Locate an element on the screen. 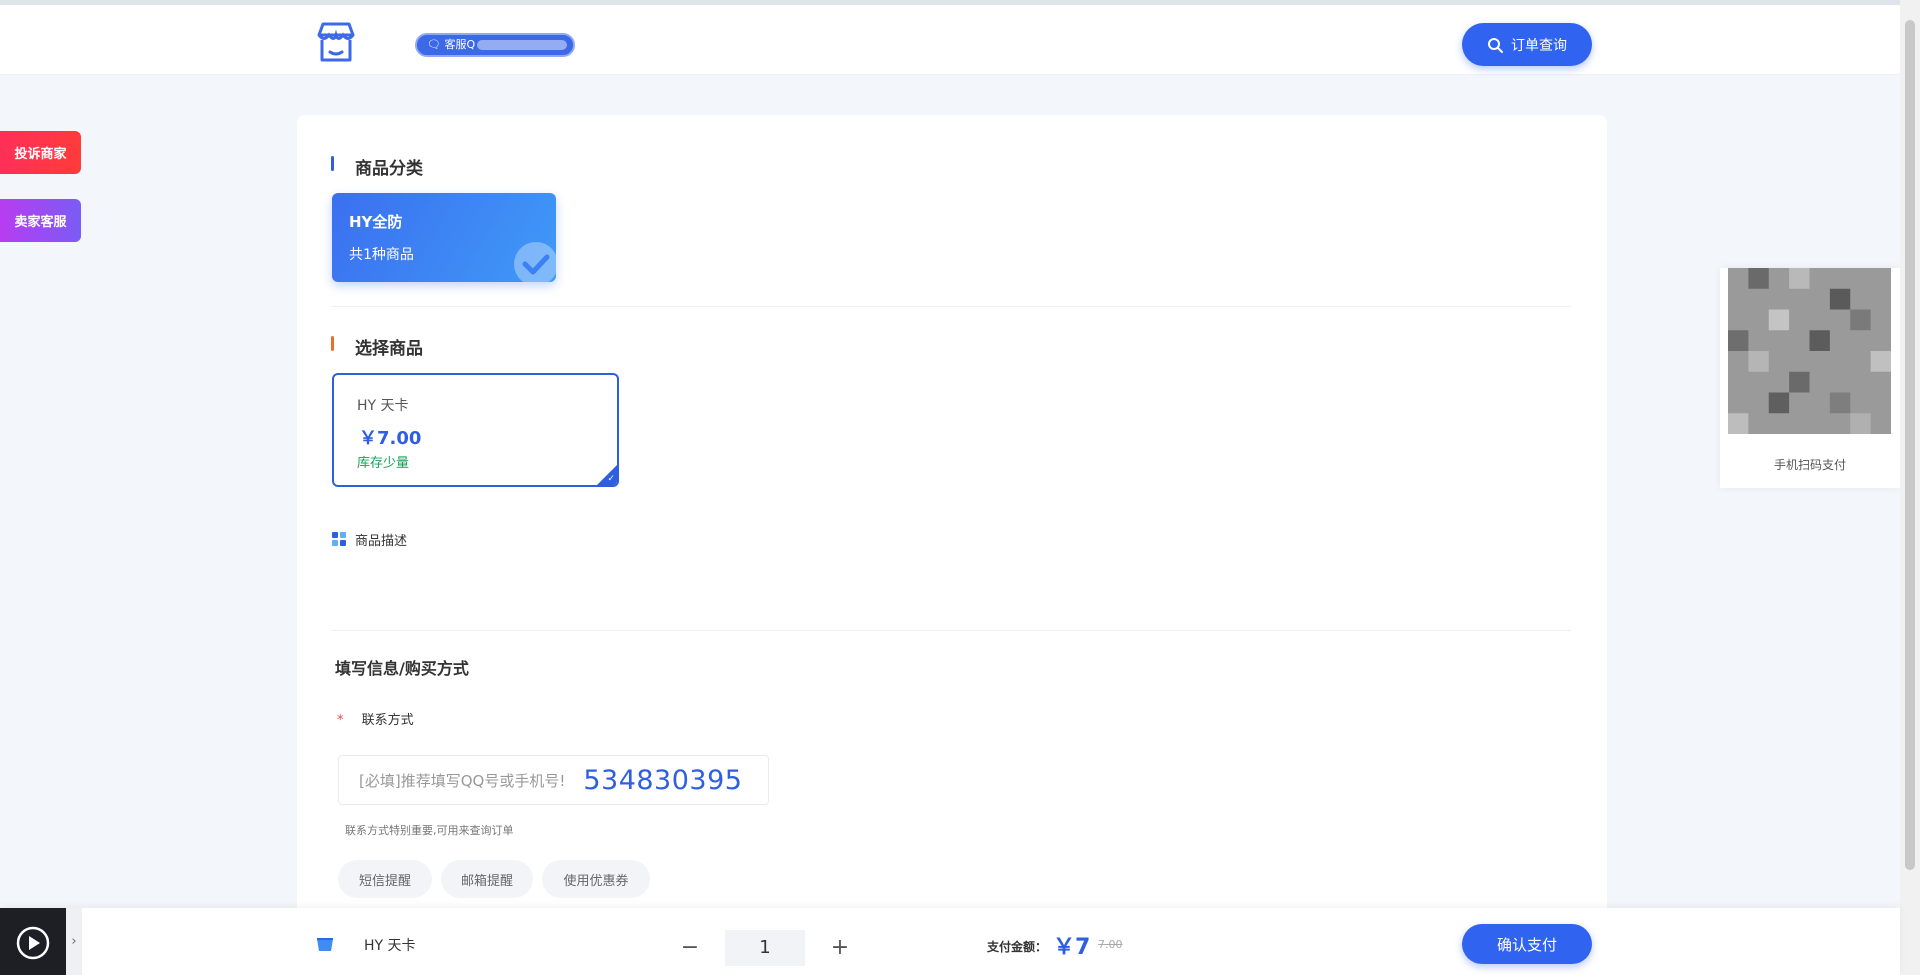 This screenshot has height=975, width=1920. qr-code-image is located at coordinates (1809, 351).